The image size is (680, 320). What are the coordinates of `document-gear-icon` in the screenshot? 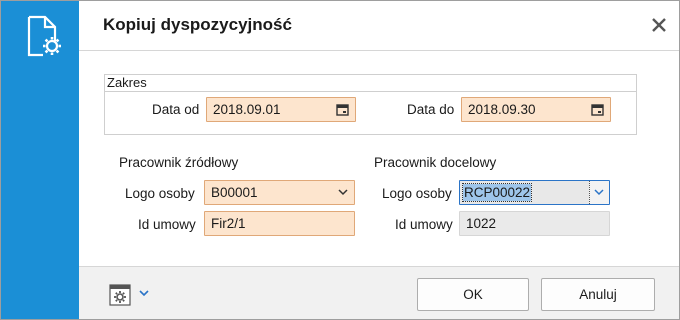 It's located at (44, 36).